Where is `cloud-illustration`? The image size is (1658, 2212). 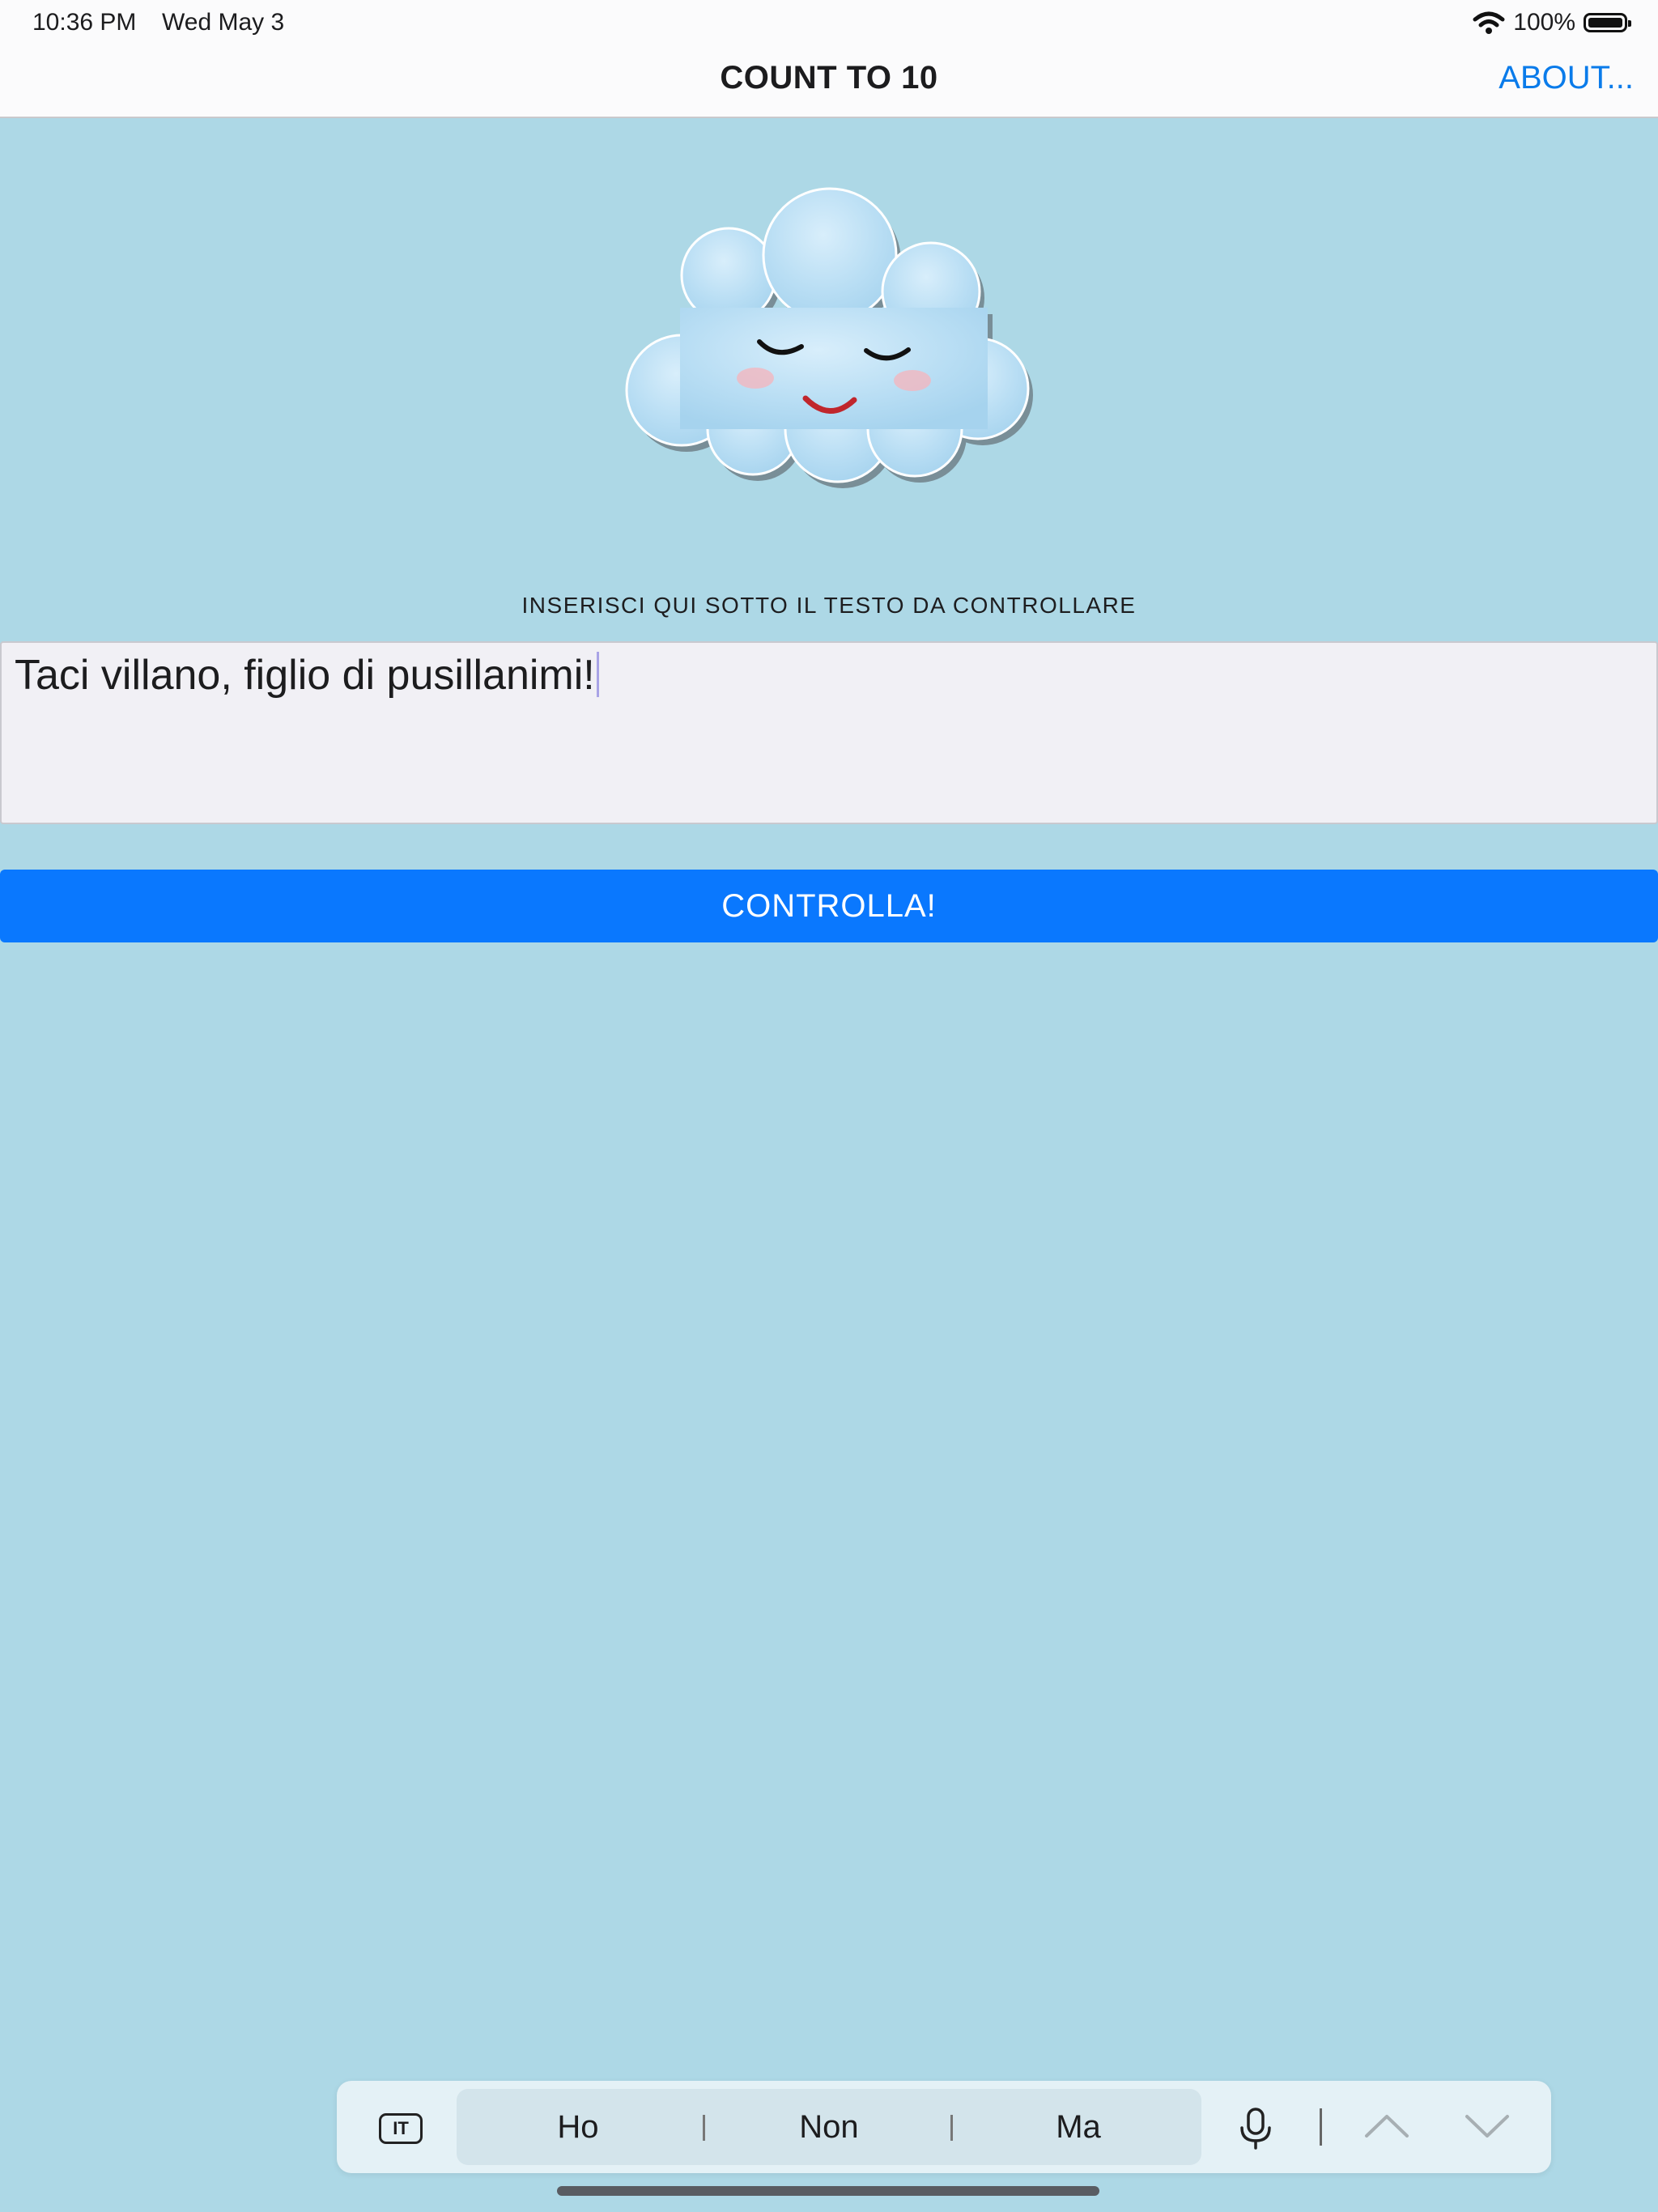 cloud-illustration is located at coordinates (830, 340).